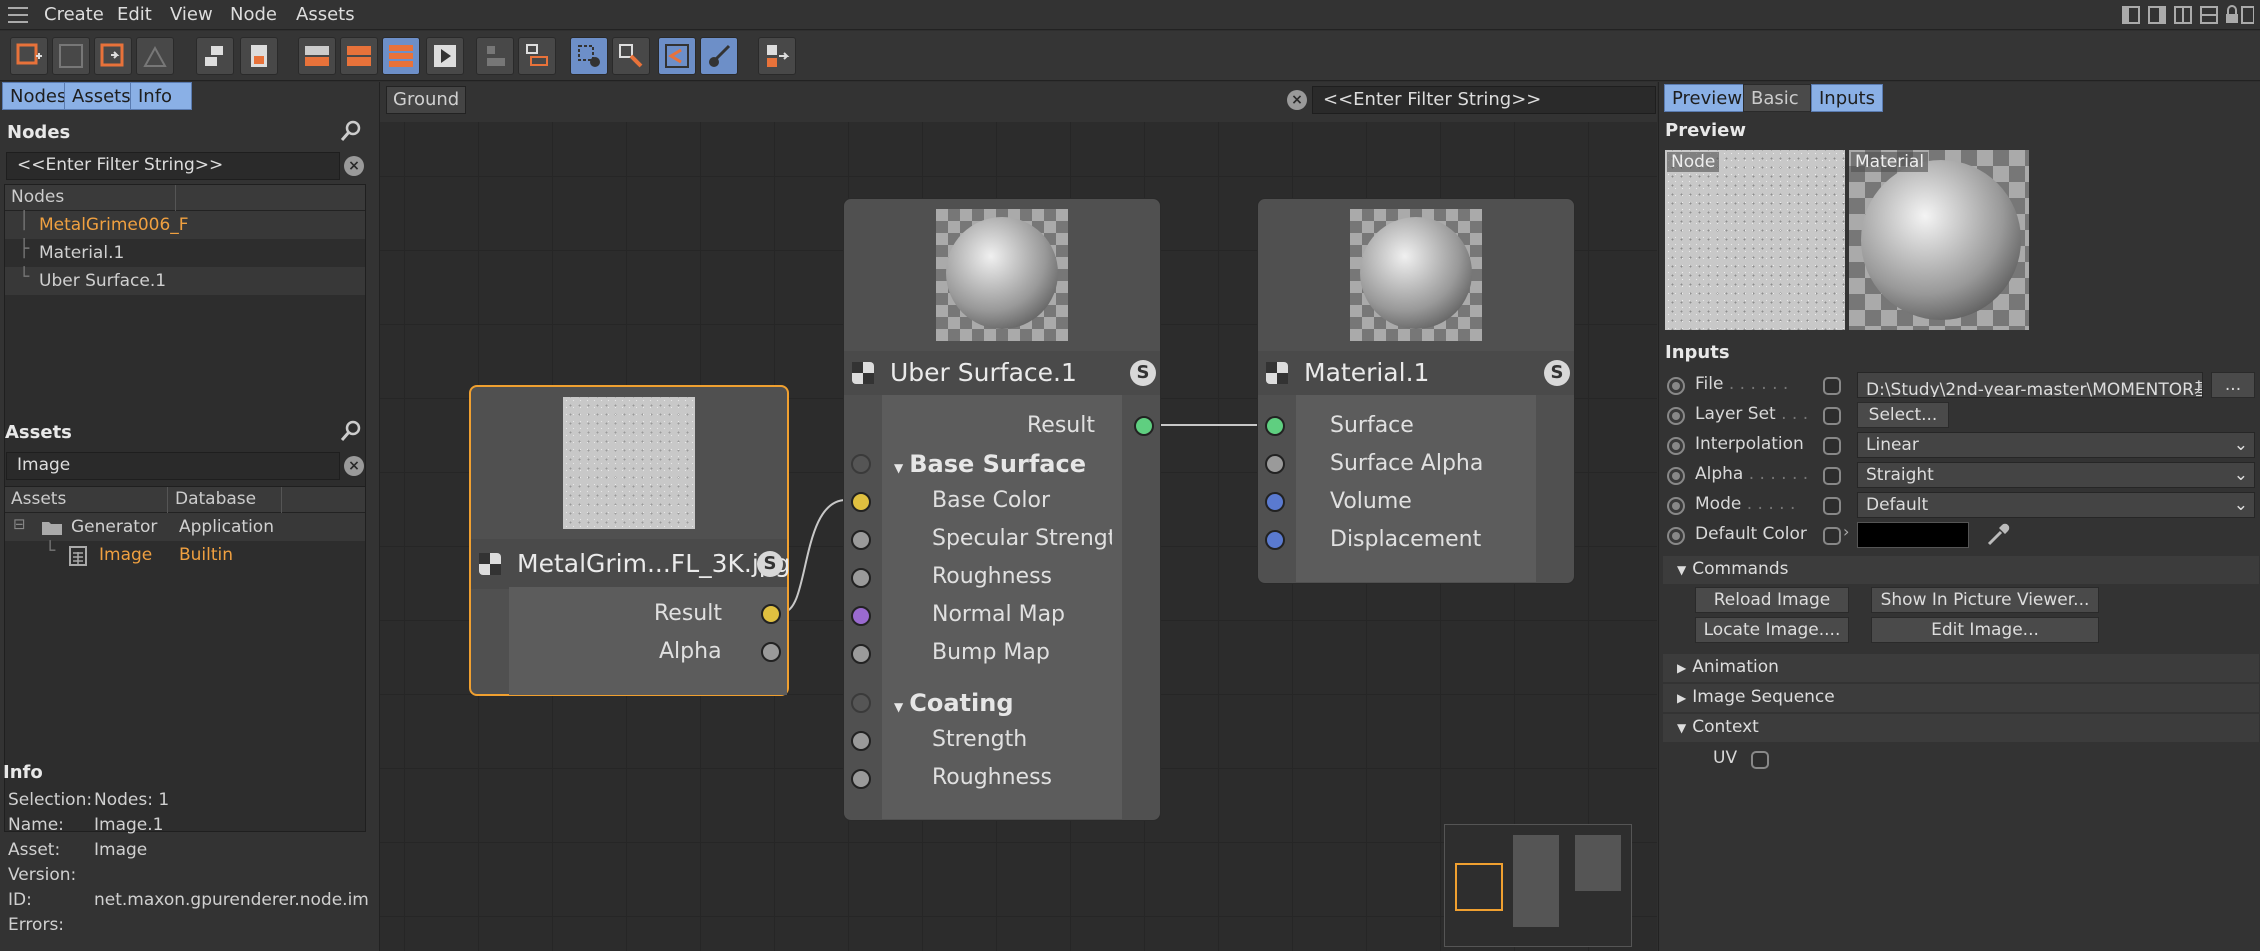  What do you see at coordinates (991, 652) in the screenshot?
I see `port-label-bump-map: Bump Map` at bounding box center [991, 652].